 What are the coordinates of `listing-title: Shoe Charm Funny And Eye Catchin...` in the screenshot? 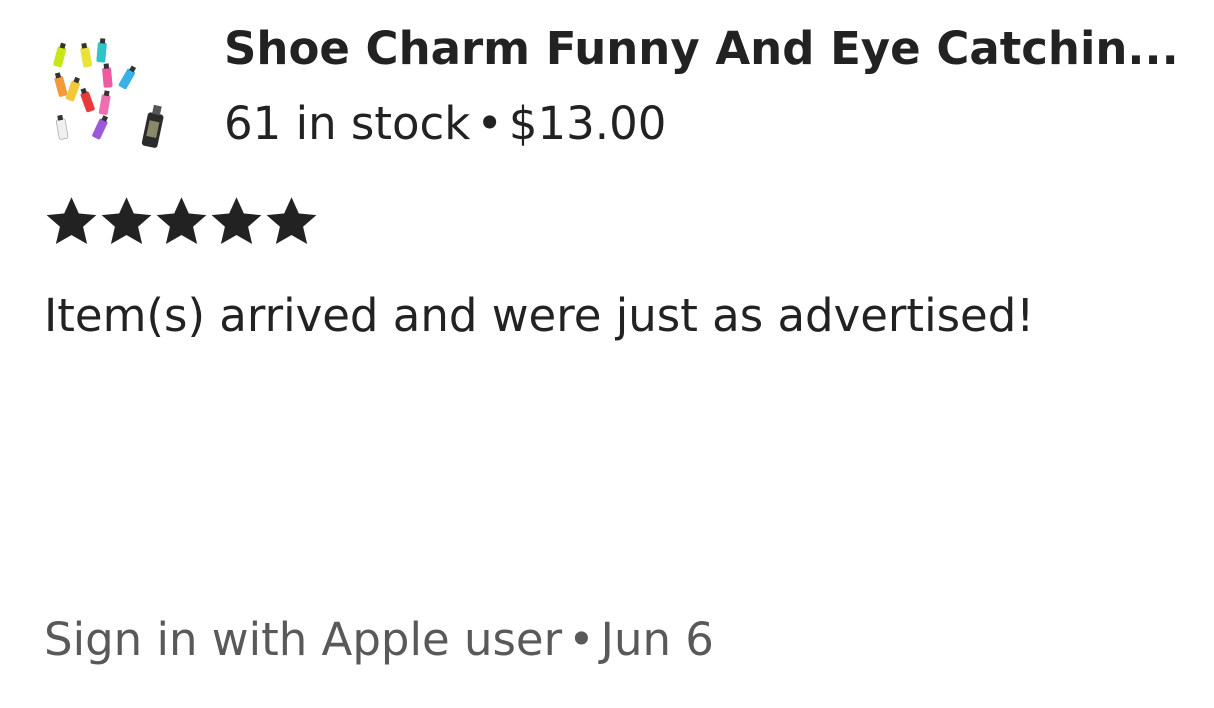 It's located at (709, 49).